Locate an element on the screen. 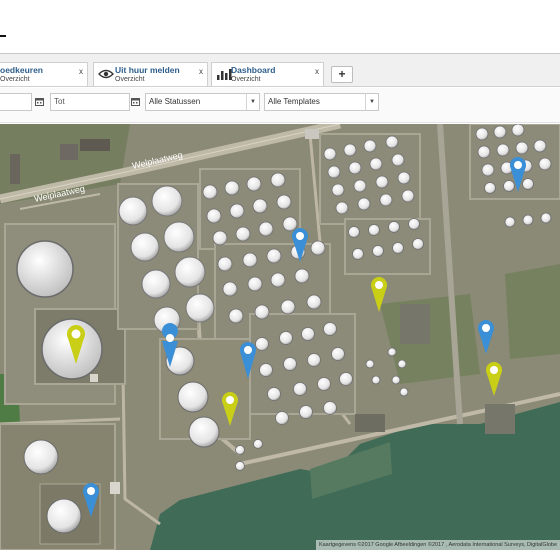  eye-icon is located at coordinates (106, 74).